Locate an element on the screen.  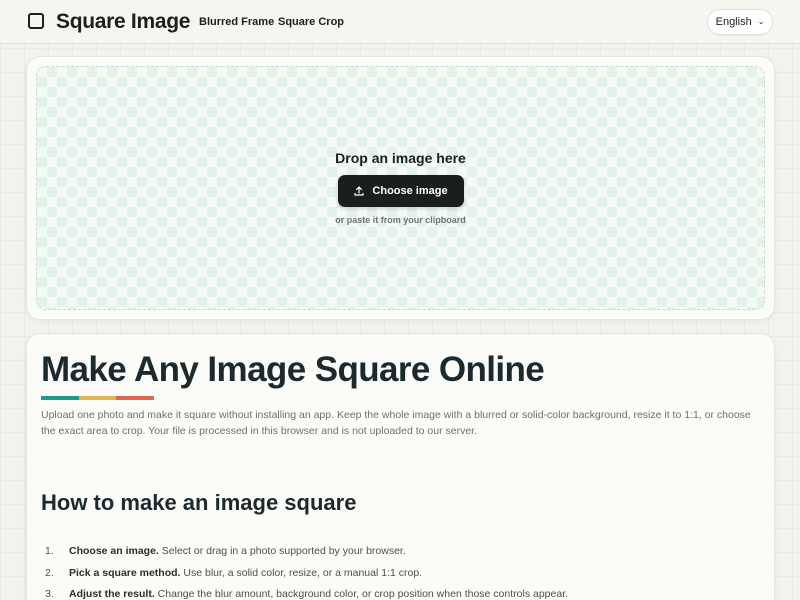
square-outline-icon is located at coordinates (36, 21).